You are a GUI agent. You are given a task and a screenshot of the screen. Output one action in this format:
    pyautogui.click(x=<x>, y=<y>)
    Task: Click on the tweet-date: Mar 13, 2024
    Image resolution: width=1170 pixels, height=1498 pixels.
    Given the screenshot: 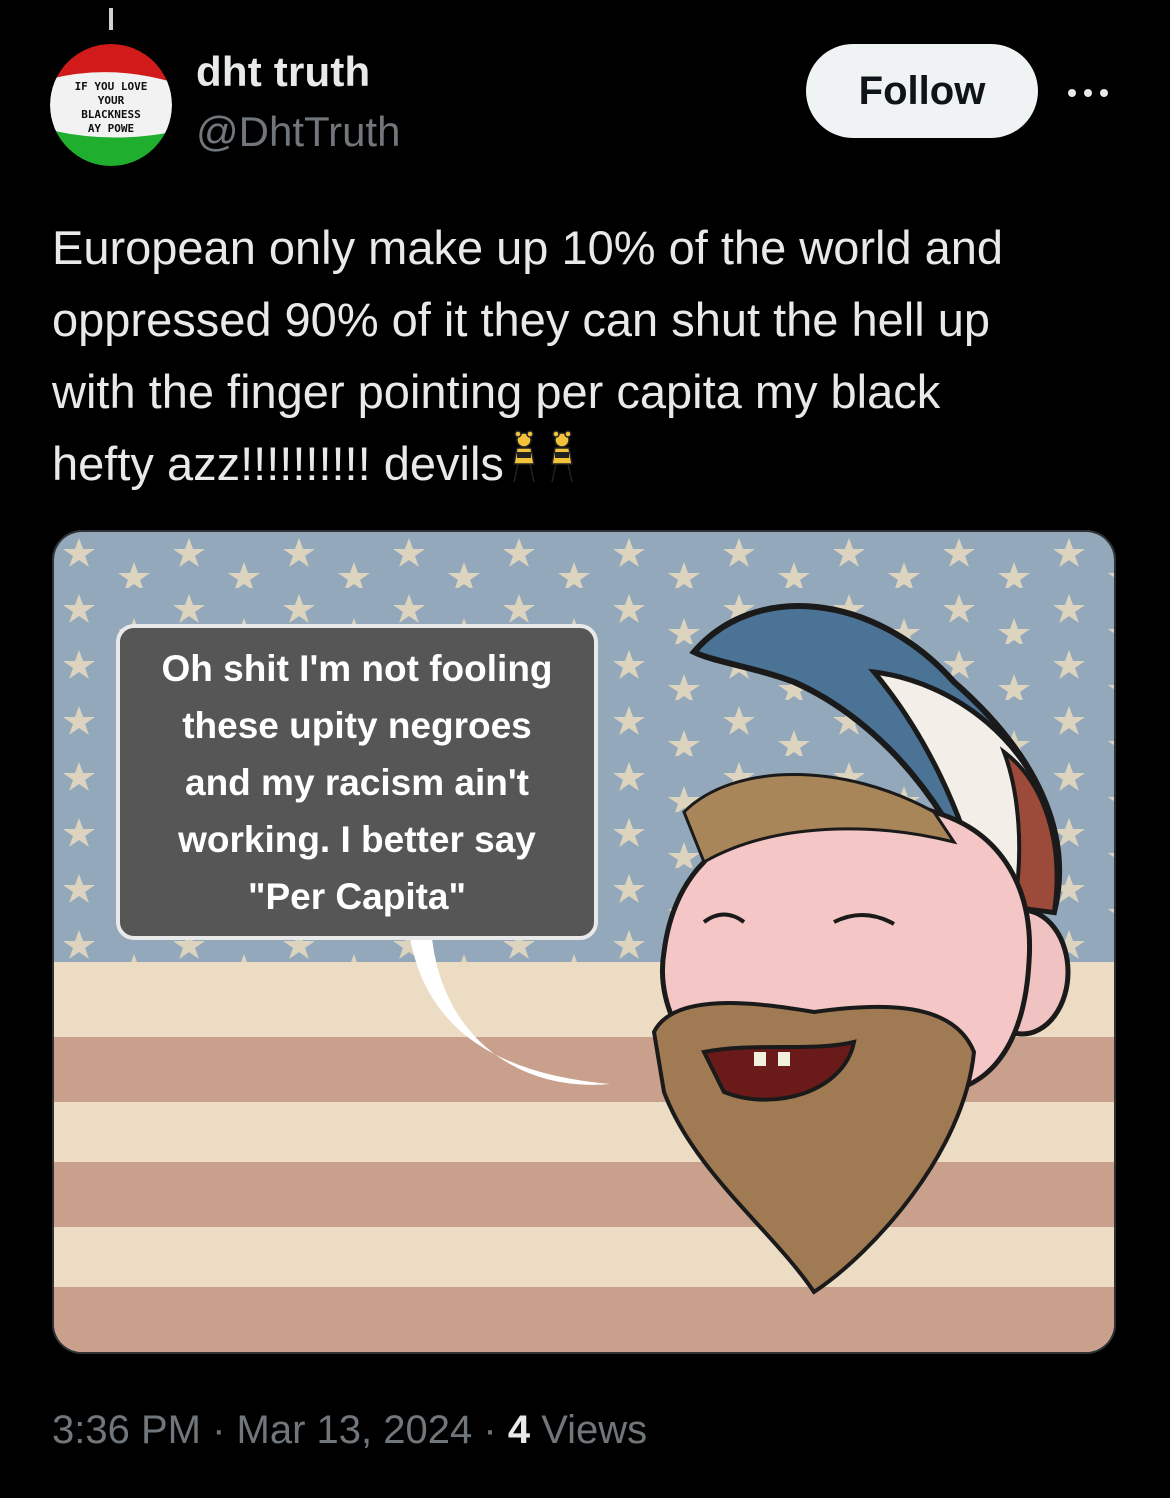 What is the action you would take?
    pyautogui.click(x=355, y=1430)
    